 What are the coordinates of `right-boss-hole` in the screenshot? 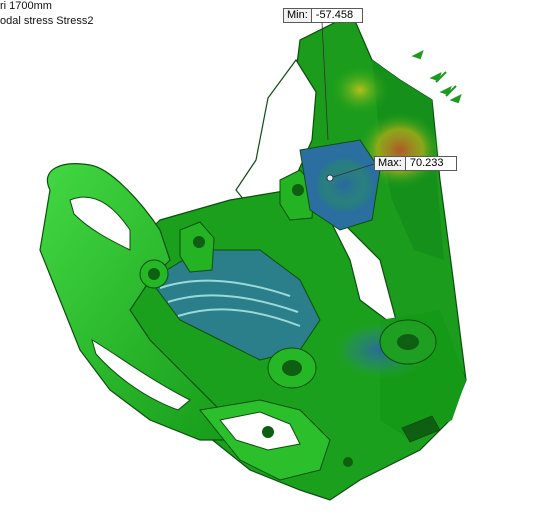 It's located at (408, 342).